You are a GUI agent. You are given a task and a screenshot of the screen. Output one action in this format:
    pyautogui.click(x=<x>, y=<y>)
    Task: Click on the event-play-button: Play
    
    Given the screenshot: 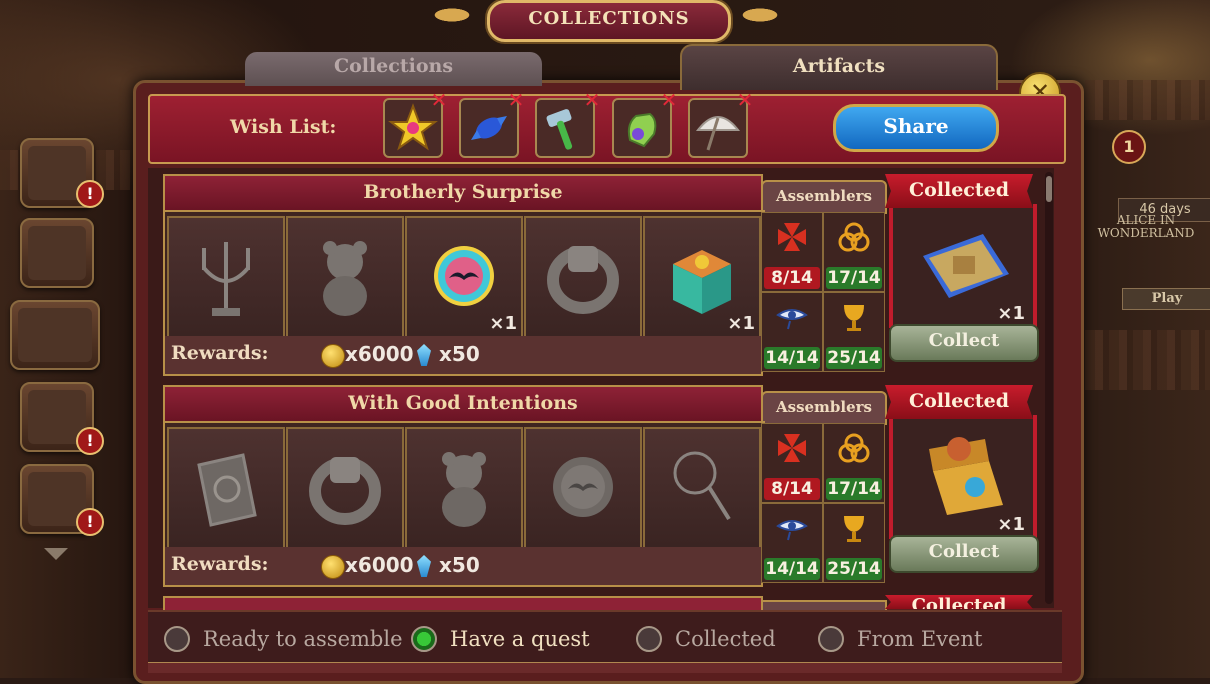 What is the action you would take?
    pyautogui.click(x=1166, y=299)
    